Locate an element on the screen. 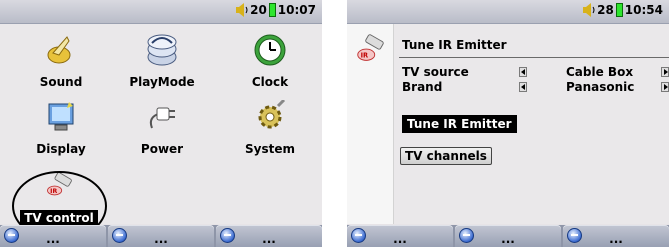 The width and height of the screenshot is (669, 247). svg-text: IR is located at coordinates (365, 56).